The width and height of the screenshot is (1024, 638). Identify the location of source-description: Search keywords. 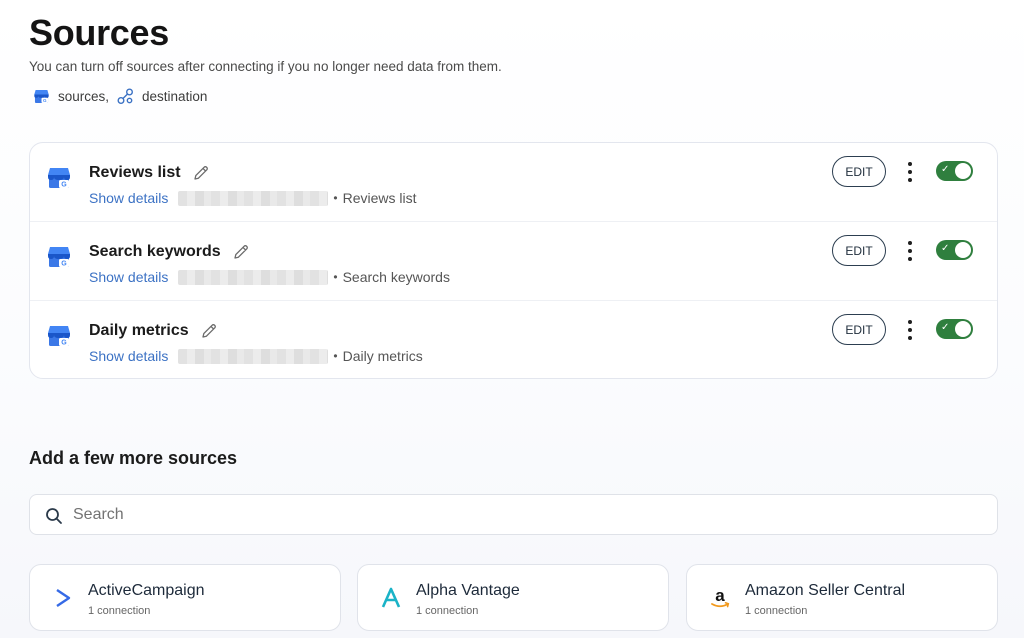
(396, 277).